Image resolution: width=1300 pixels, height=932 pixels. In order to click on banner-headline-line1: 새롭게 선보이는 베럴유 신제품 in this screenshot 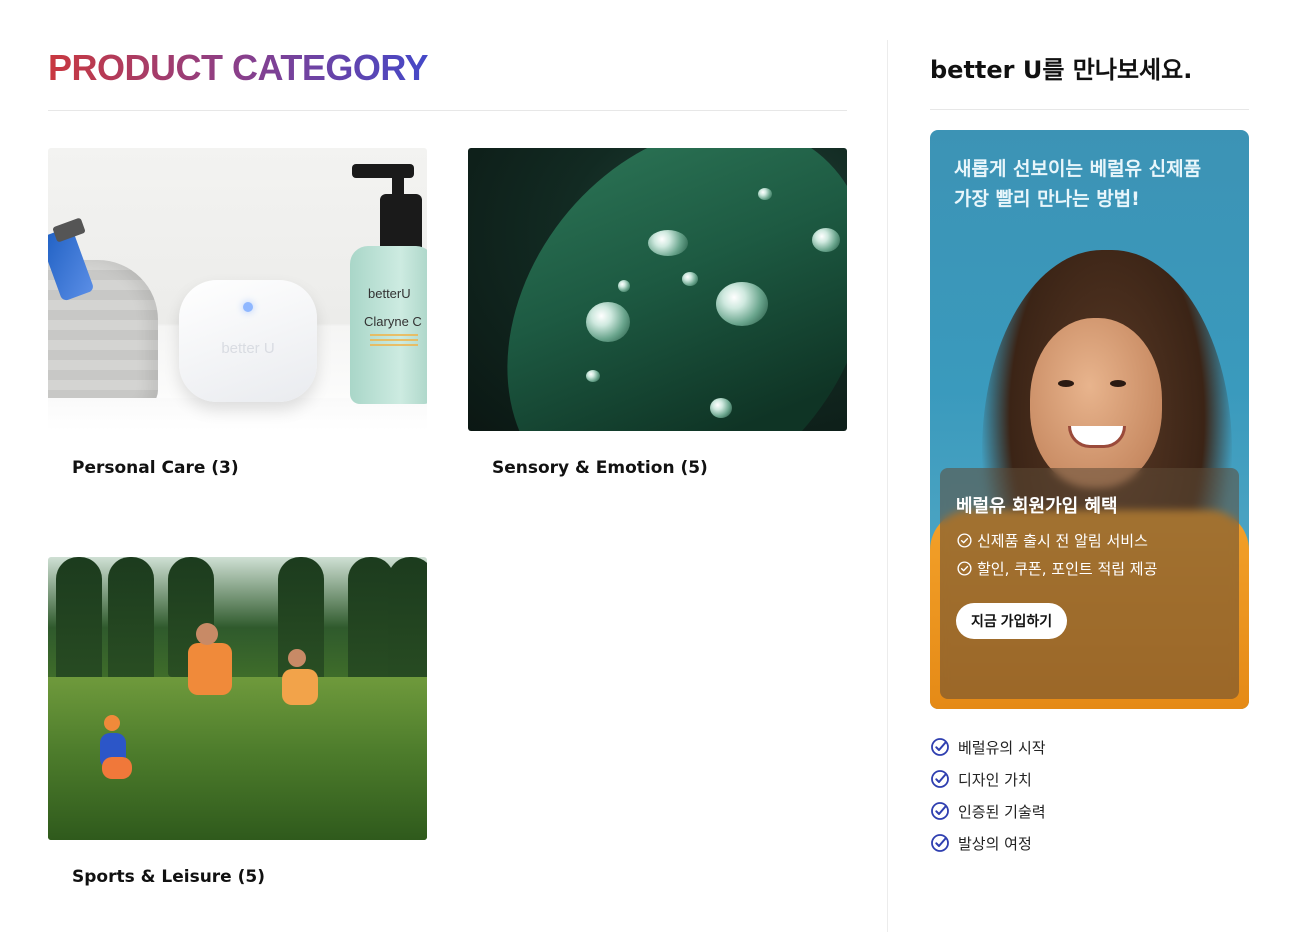, I will do `click(1078, 169)`.